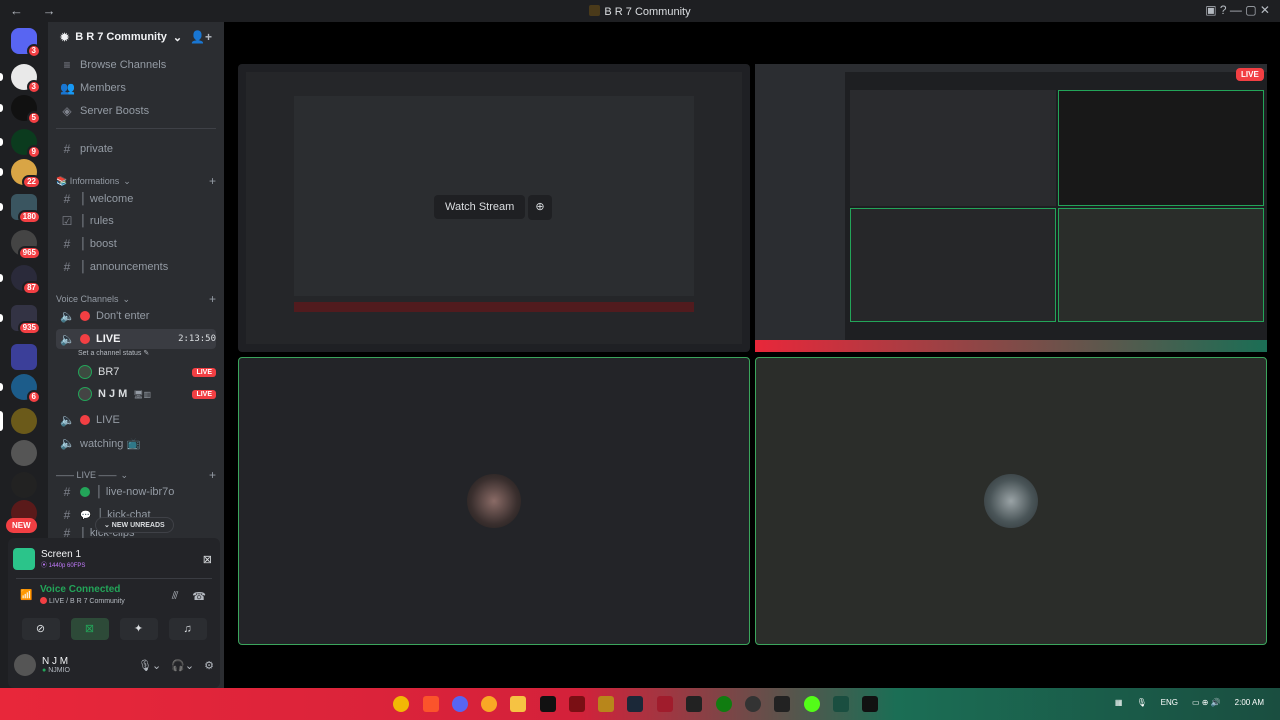  What do you see at coordinates (136, 339) in the screenshot?
I see `voice-live-active: 🔈 LIVE 2:13:50` at bounding box center [136, 339].